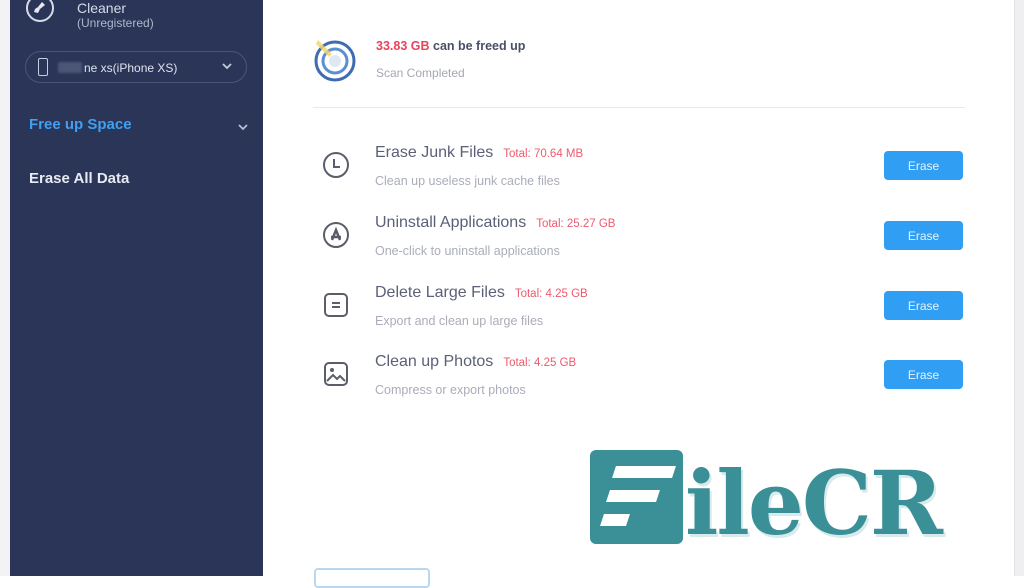 The image size is (1024, 588). I want to click on phone-icon, so click(43, 67).